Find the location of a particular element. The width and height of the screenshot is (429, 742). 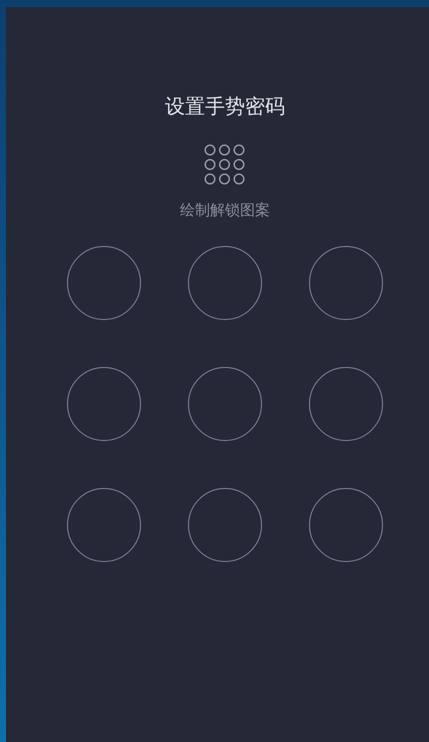

instruction-text: 绘制解锁图案 is located at coordinates (225, 210).